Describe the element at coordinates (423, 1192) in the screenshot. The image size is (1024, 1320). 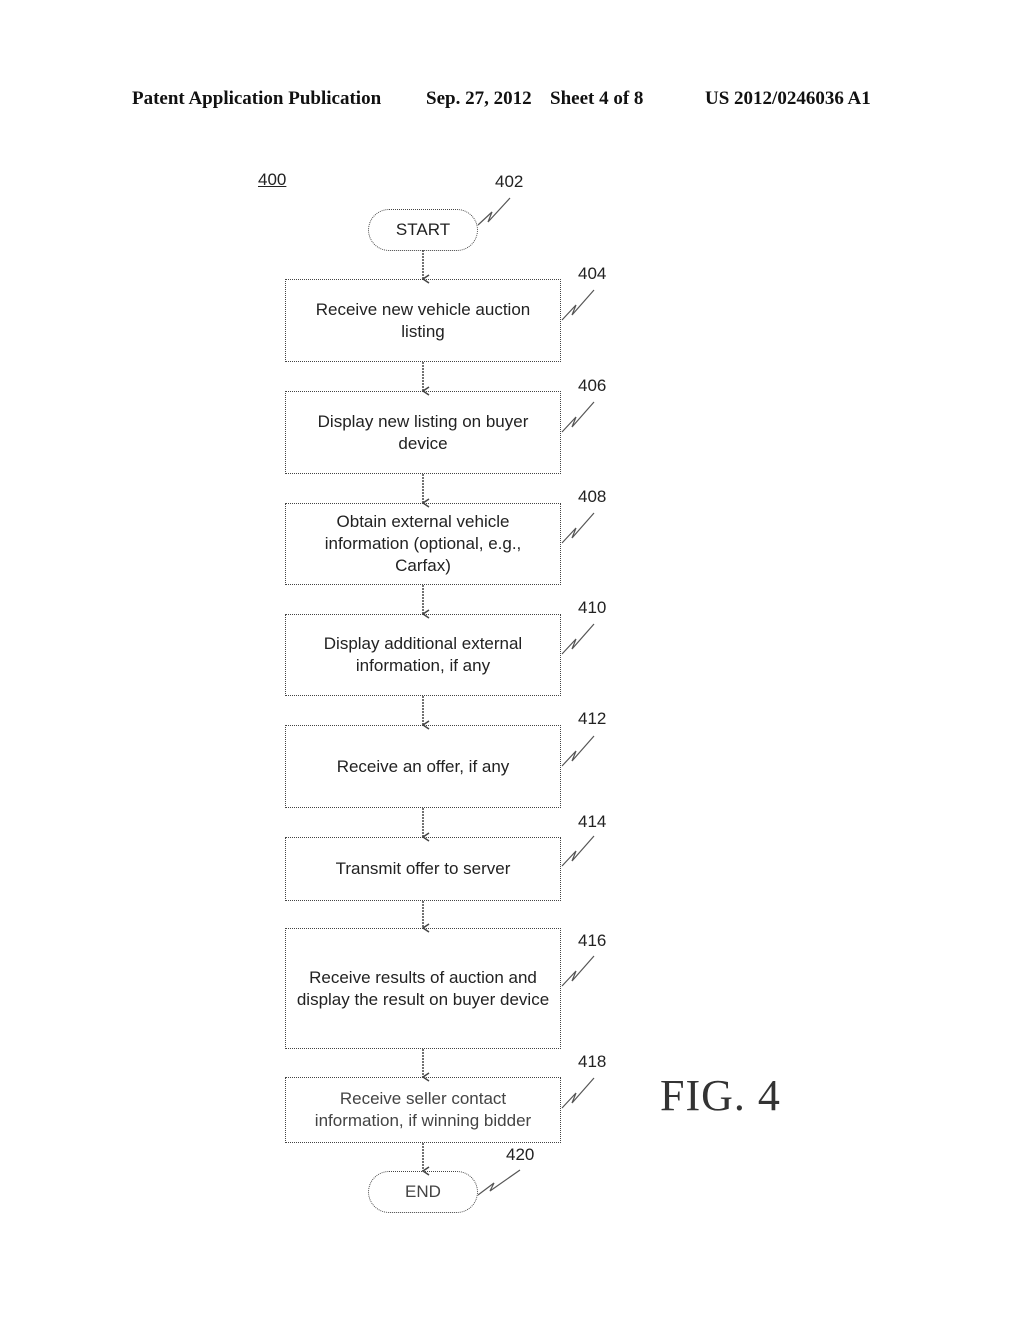
I see `end-terminal: END` at that location.